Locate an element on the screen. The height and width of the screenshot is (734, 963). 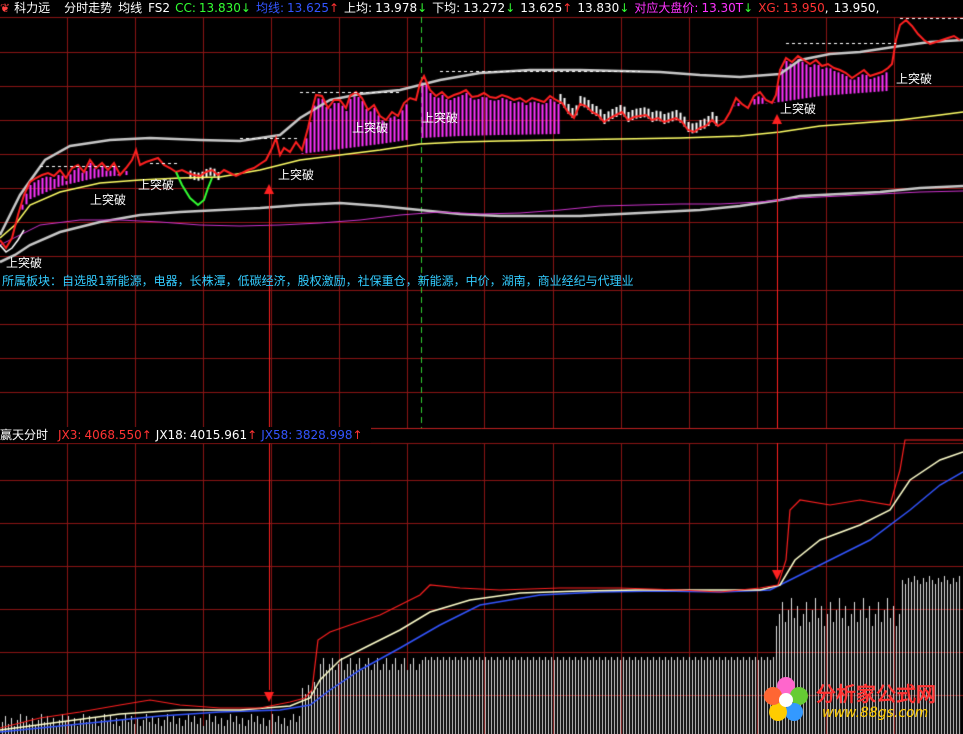
jx3-label: JX3: is located at coordinates (70, 435).